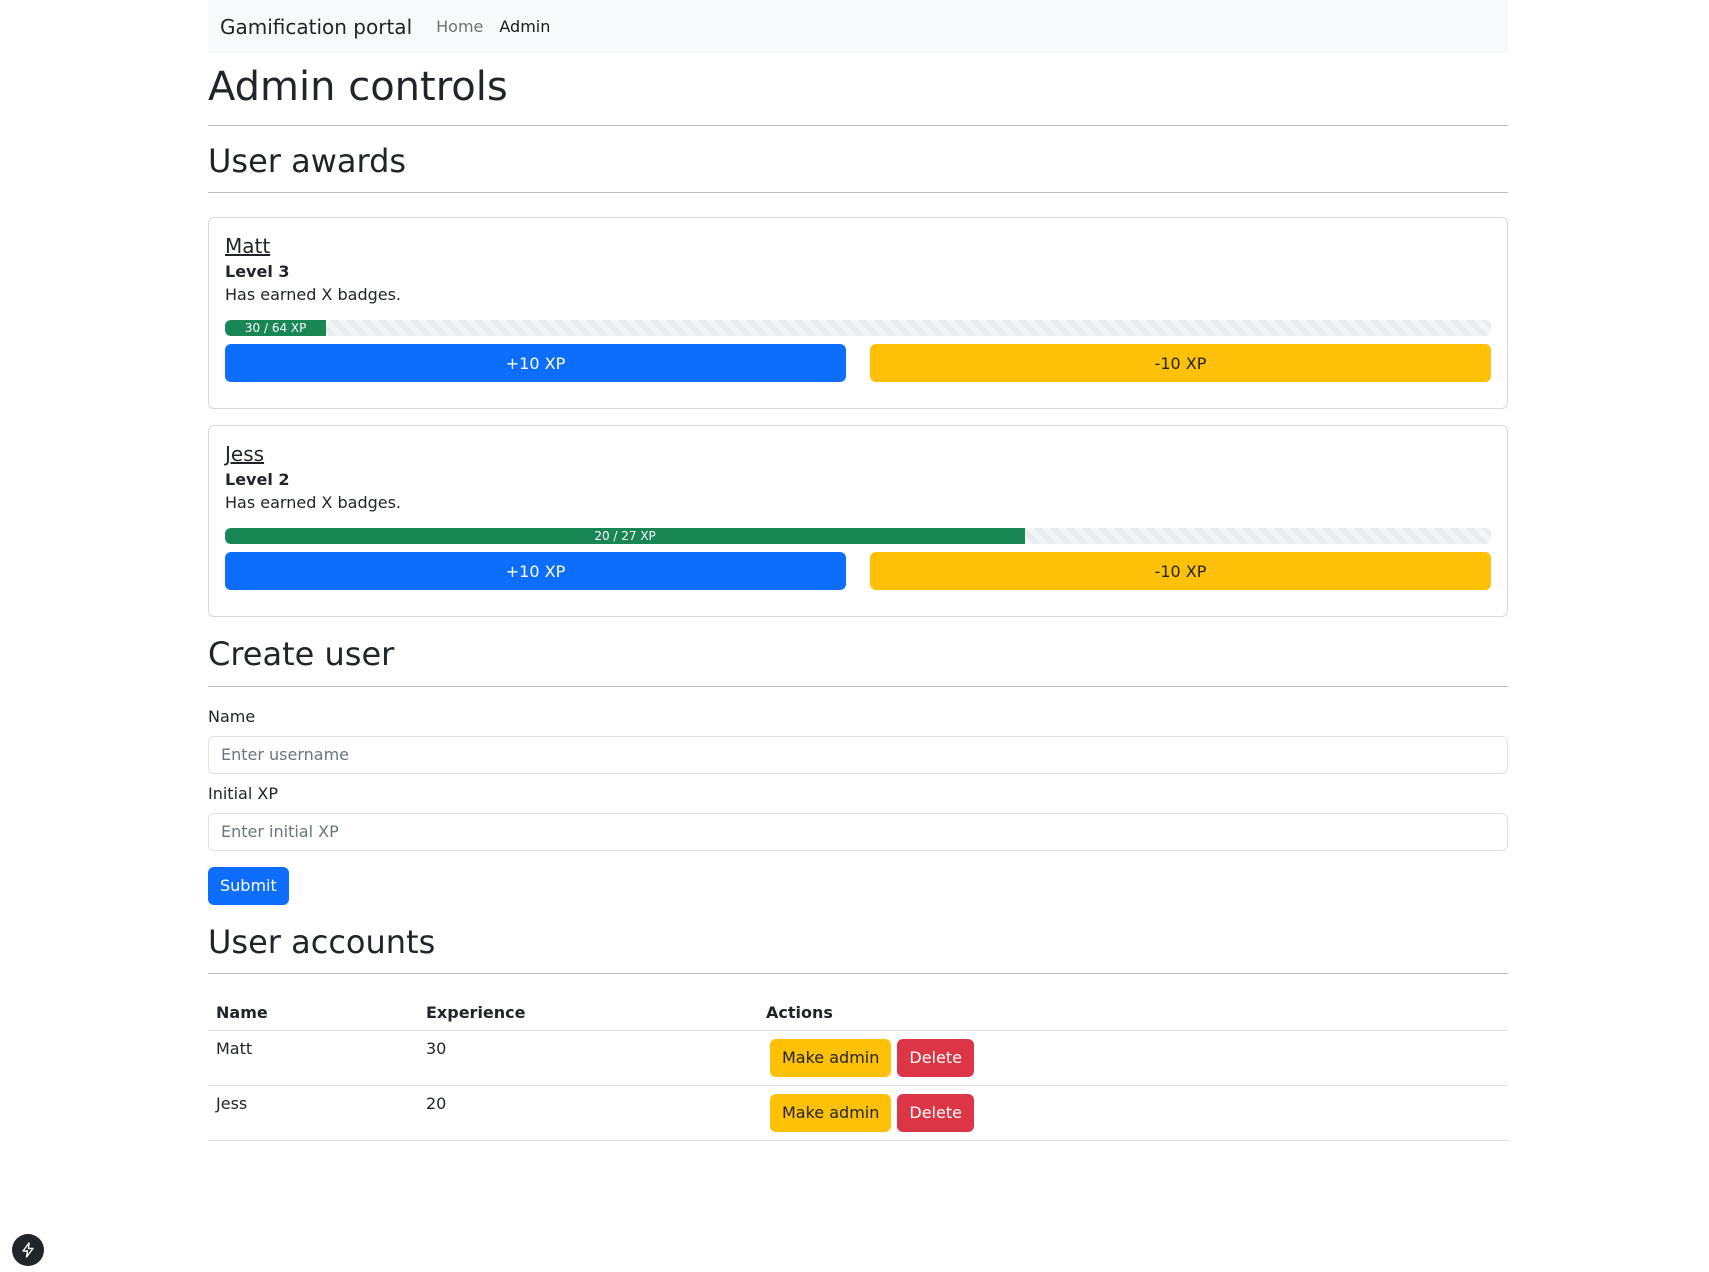 This screenshot has width=1709, height=1272. Describe the element at coordinates (301, 654) in the screenshot. I see `create-user-heading: Create user` at that location.